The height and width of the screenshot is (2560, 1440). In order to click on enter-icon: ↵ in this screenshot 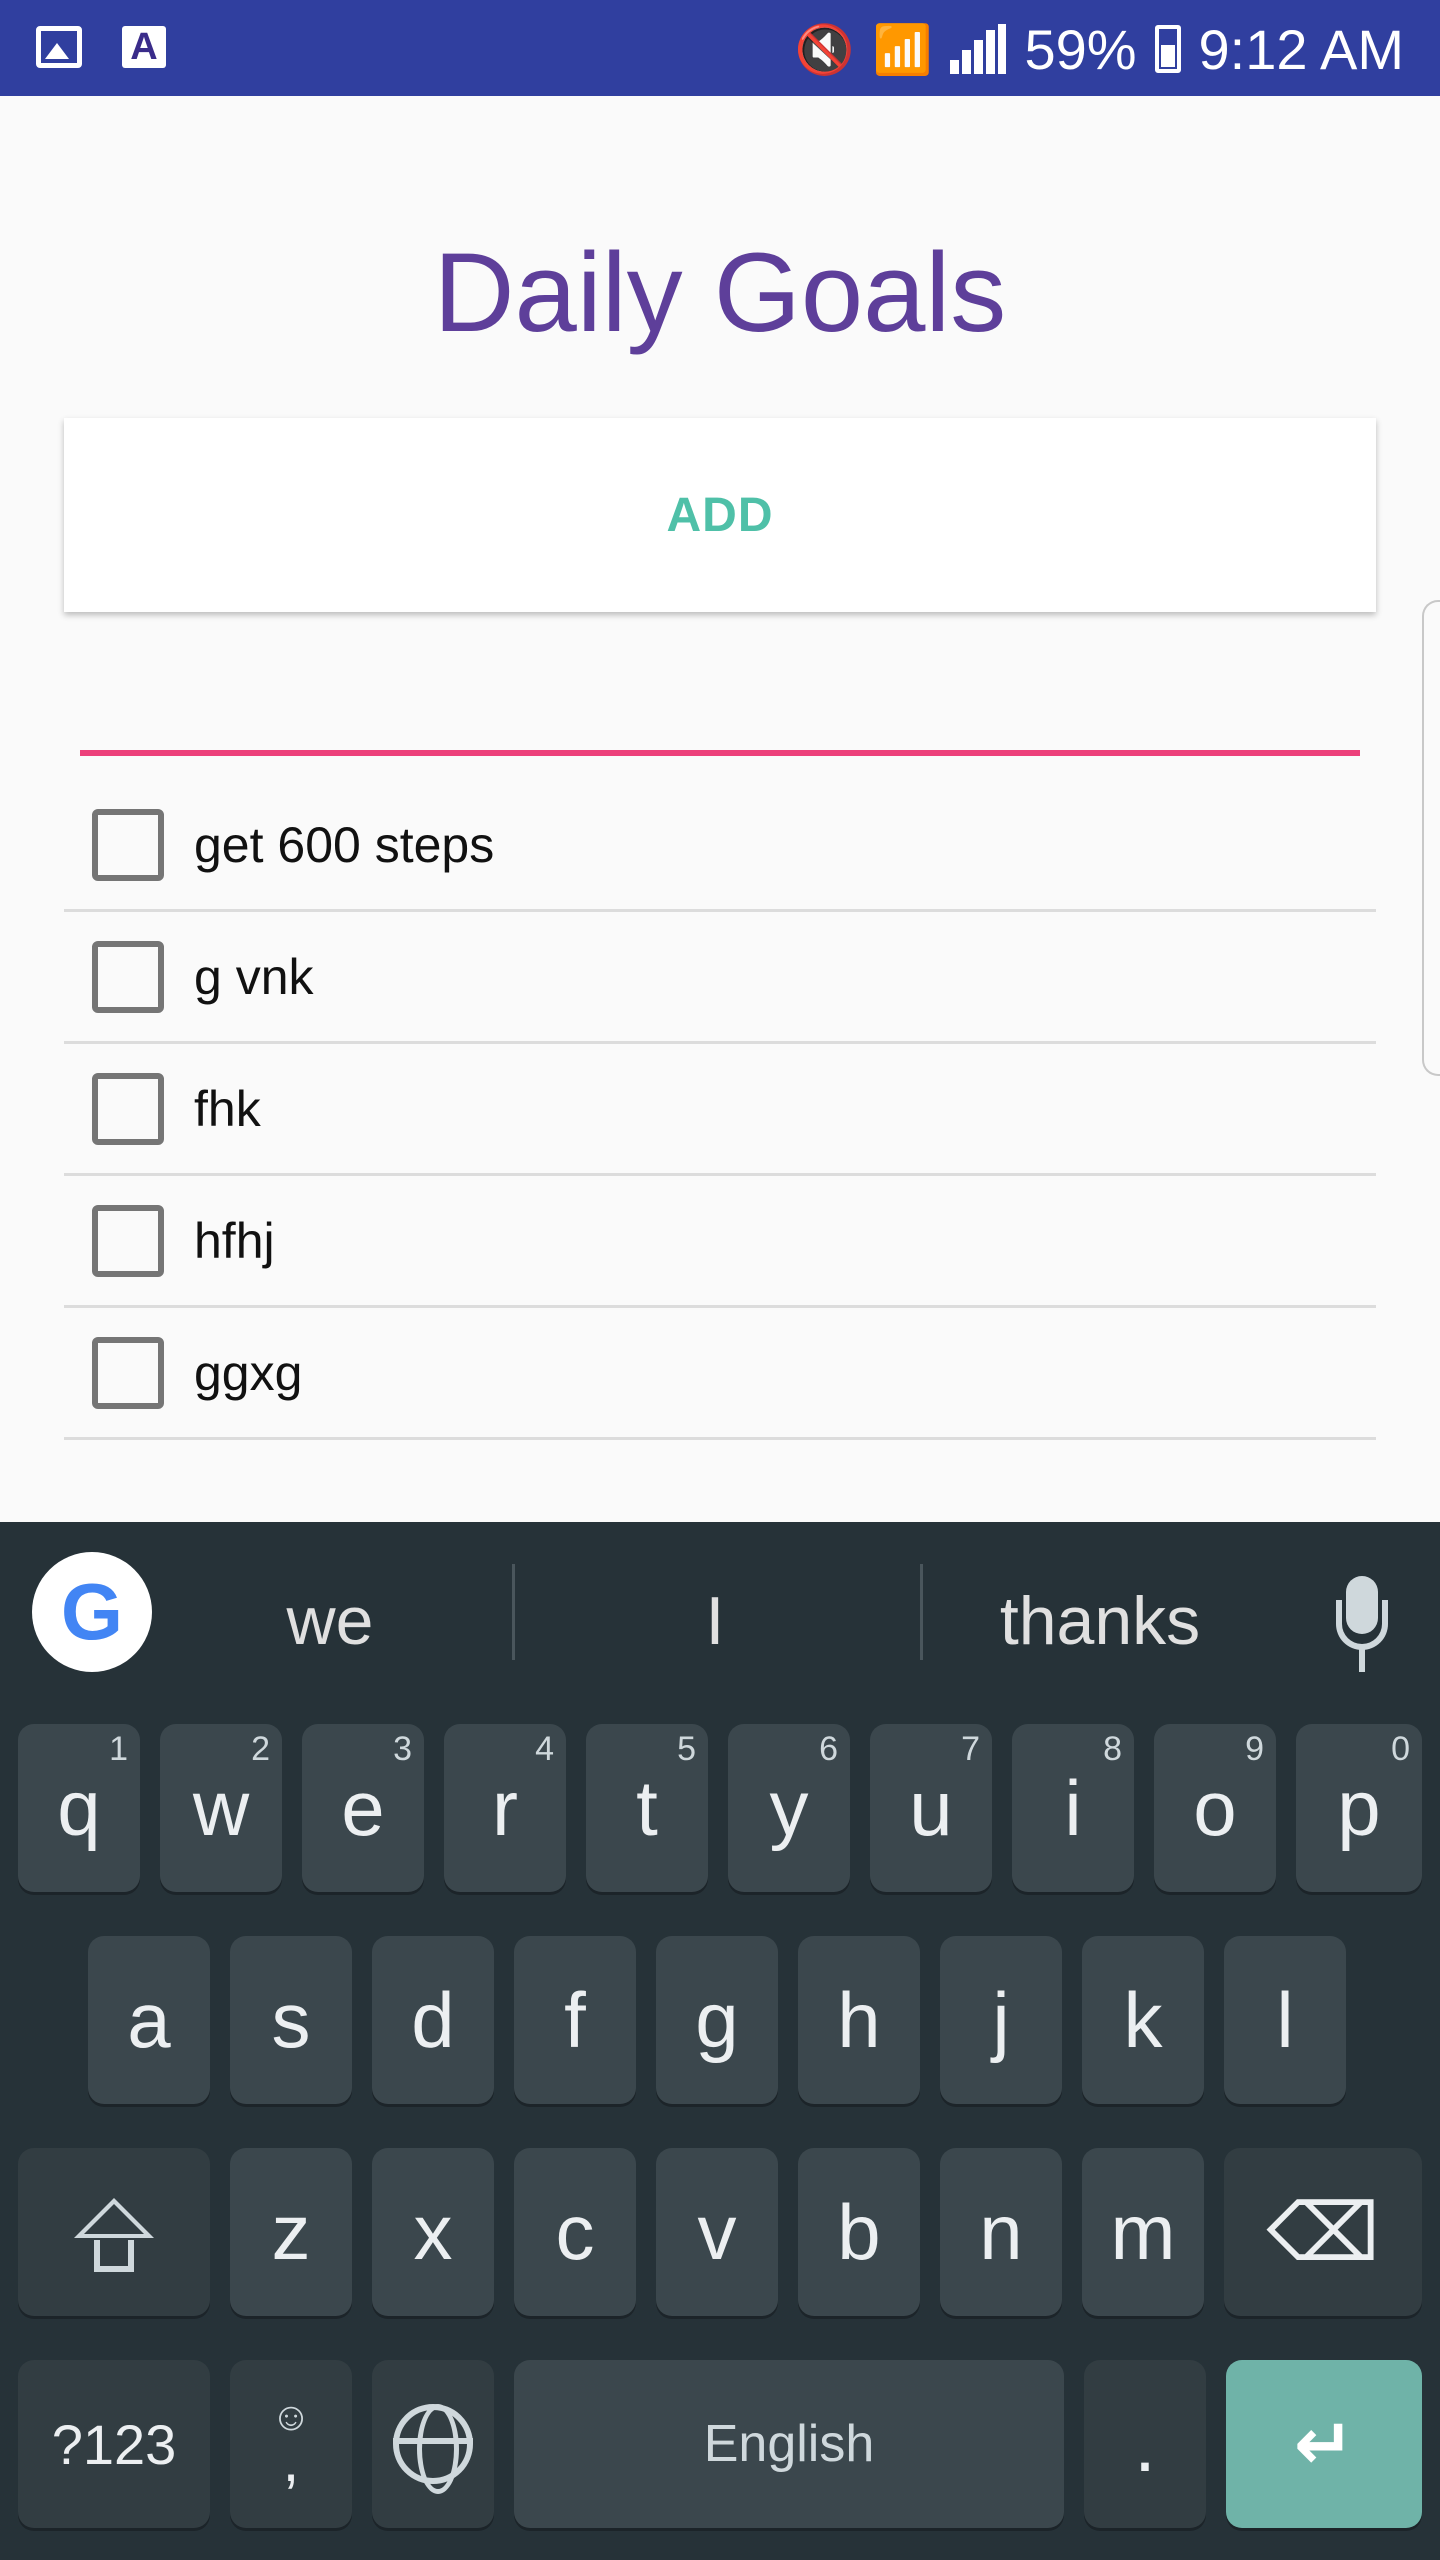, I will do `click(1324, 2445)`.